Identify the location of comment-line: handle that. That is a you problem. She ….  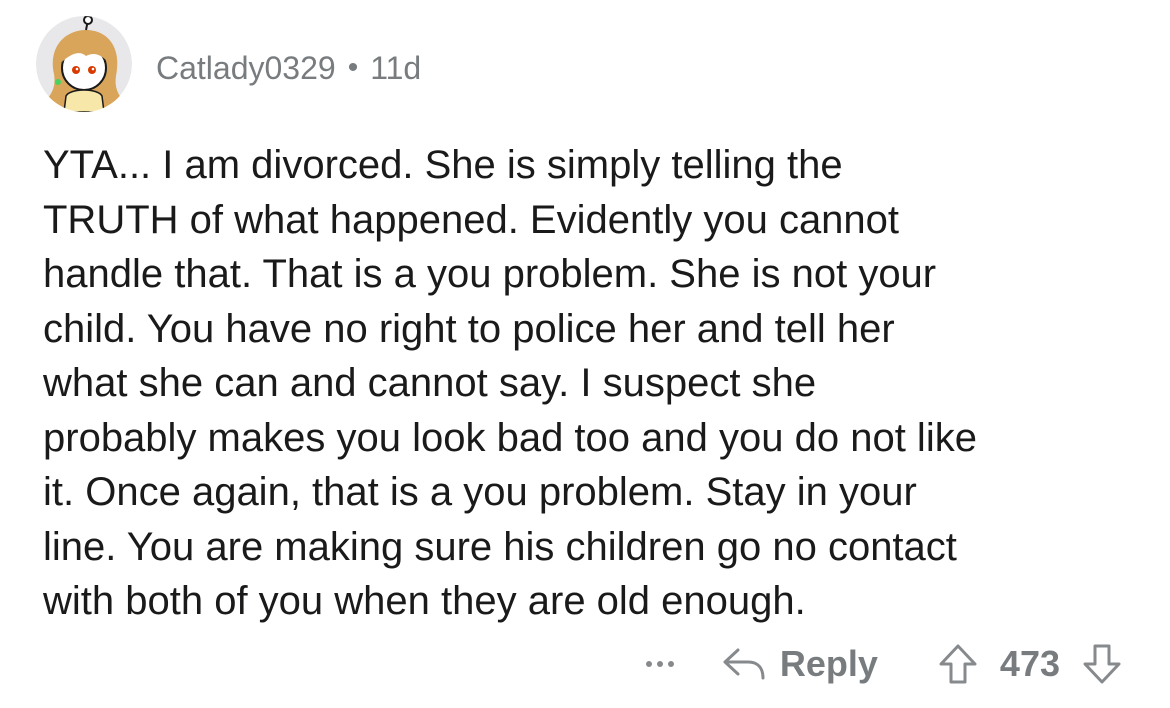
(490, 274).